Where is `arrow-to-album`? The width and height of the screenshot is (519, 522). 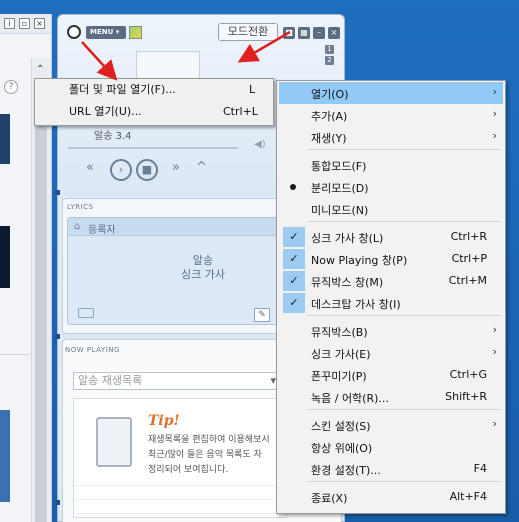
arrow-to-album is located at coordinates (264, 46).